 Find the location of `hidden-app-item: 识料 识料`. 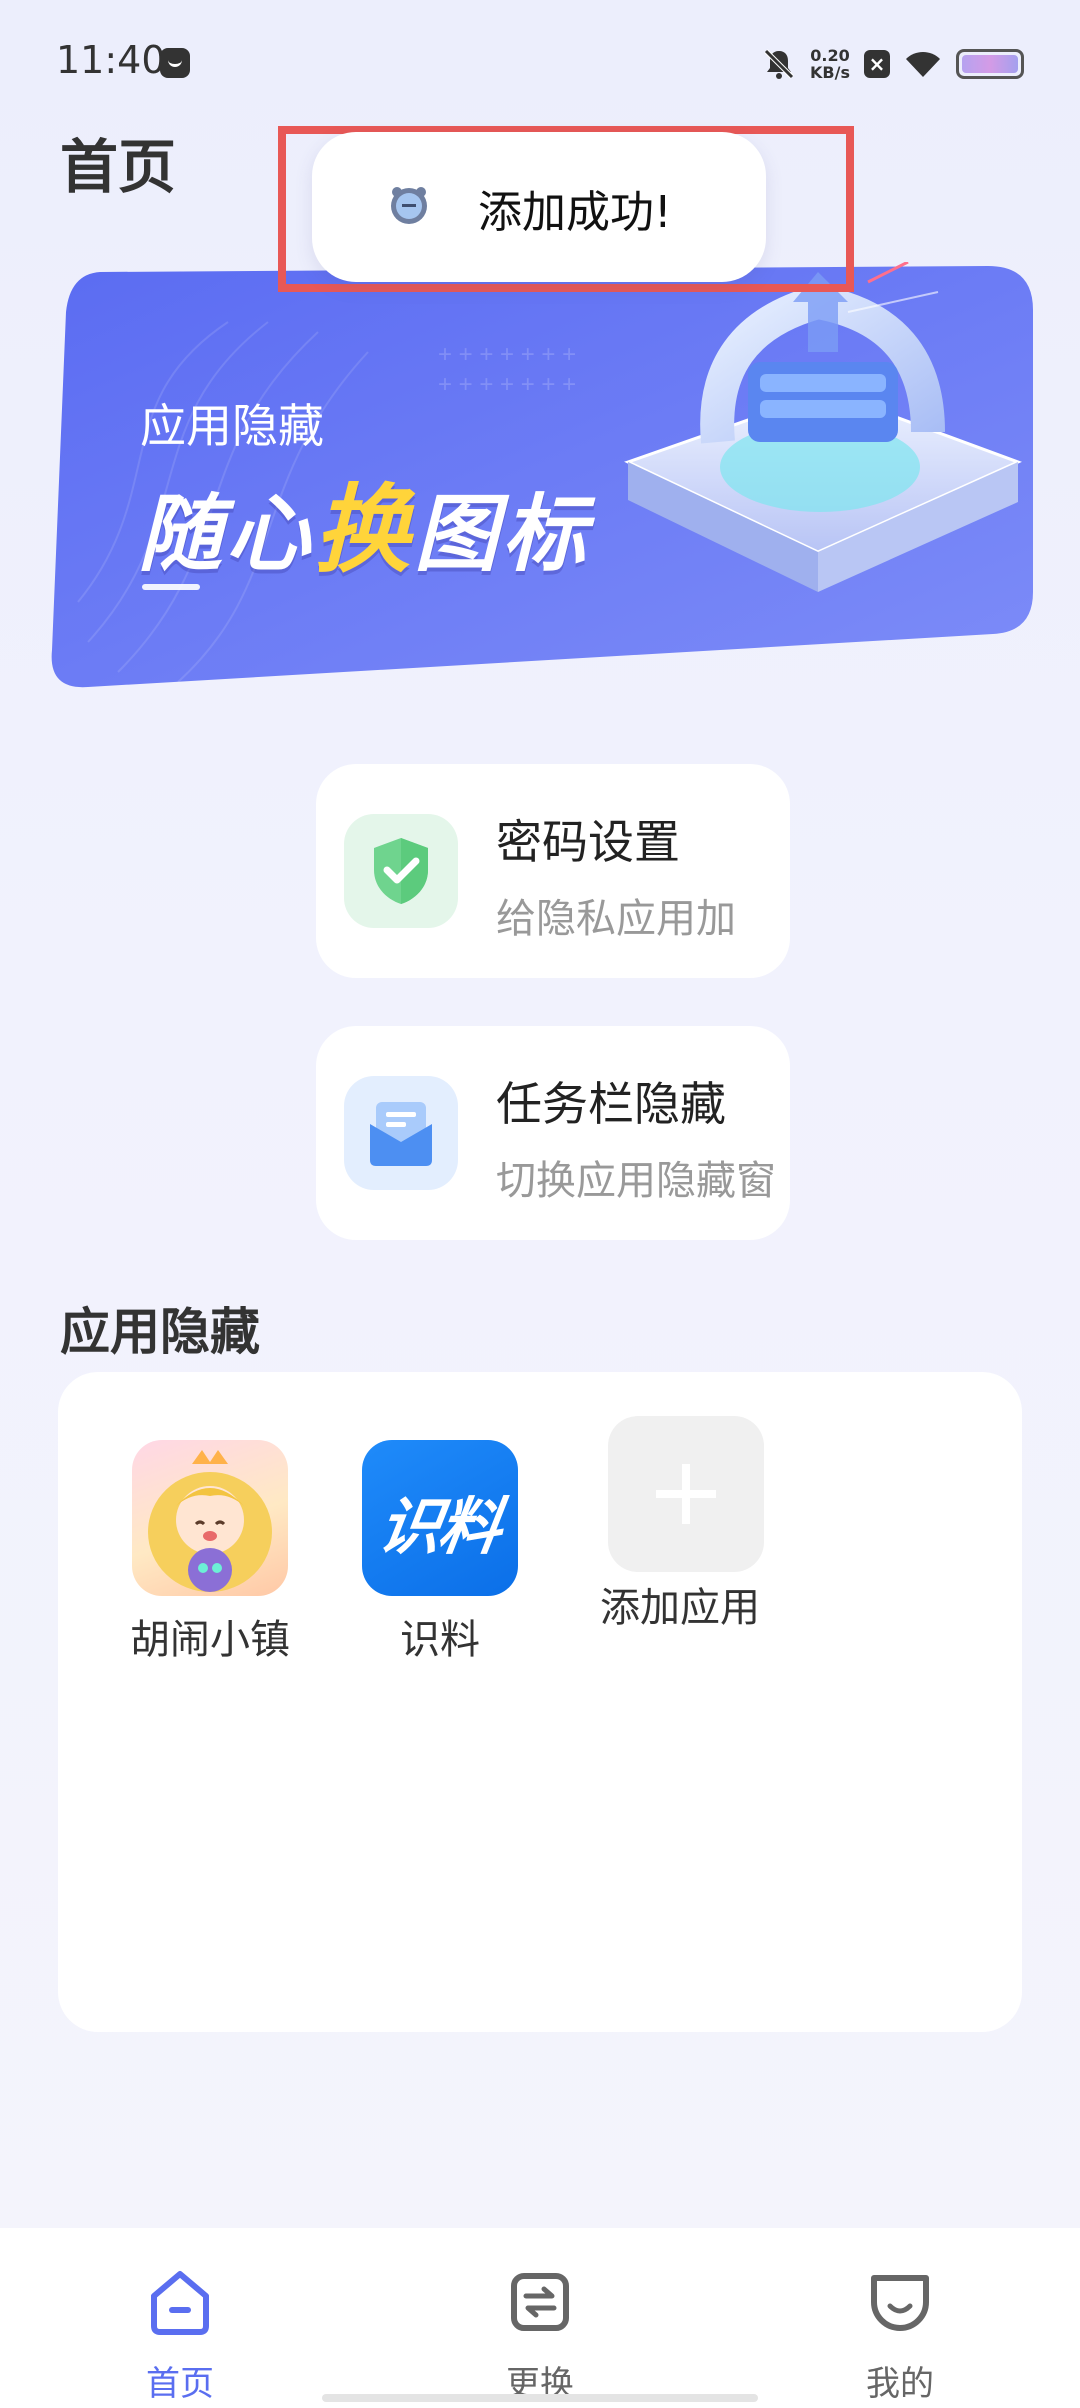

hidden-app-item: 识料 识料 is located at coordinates (440, 1553).